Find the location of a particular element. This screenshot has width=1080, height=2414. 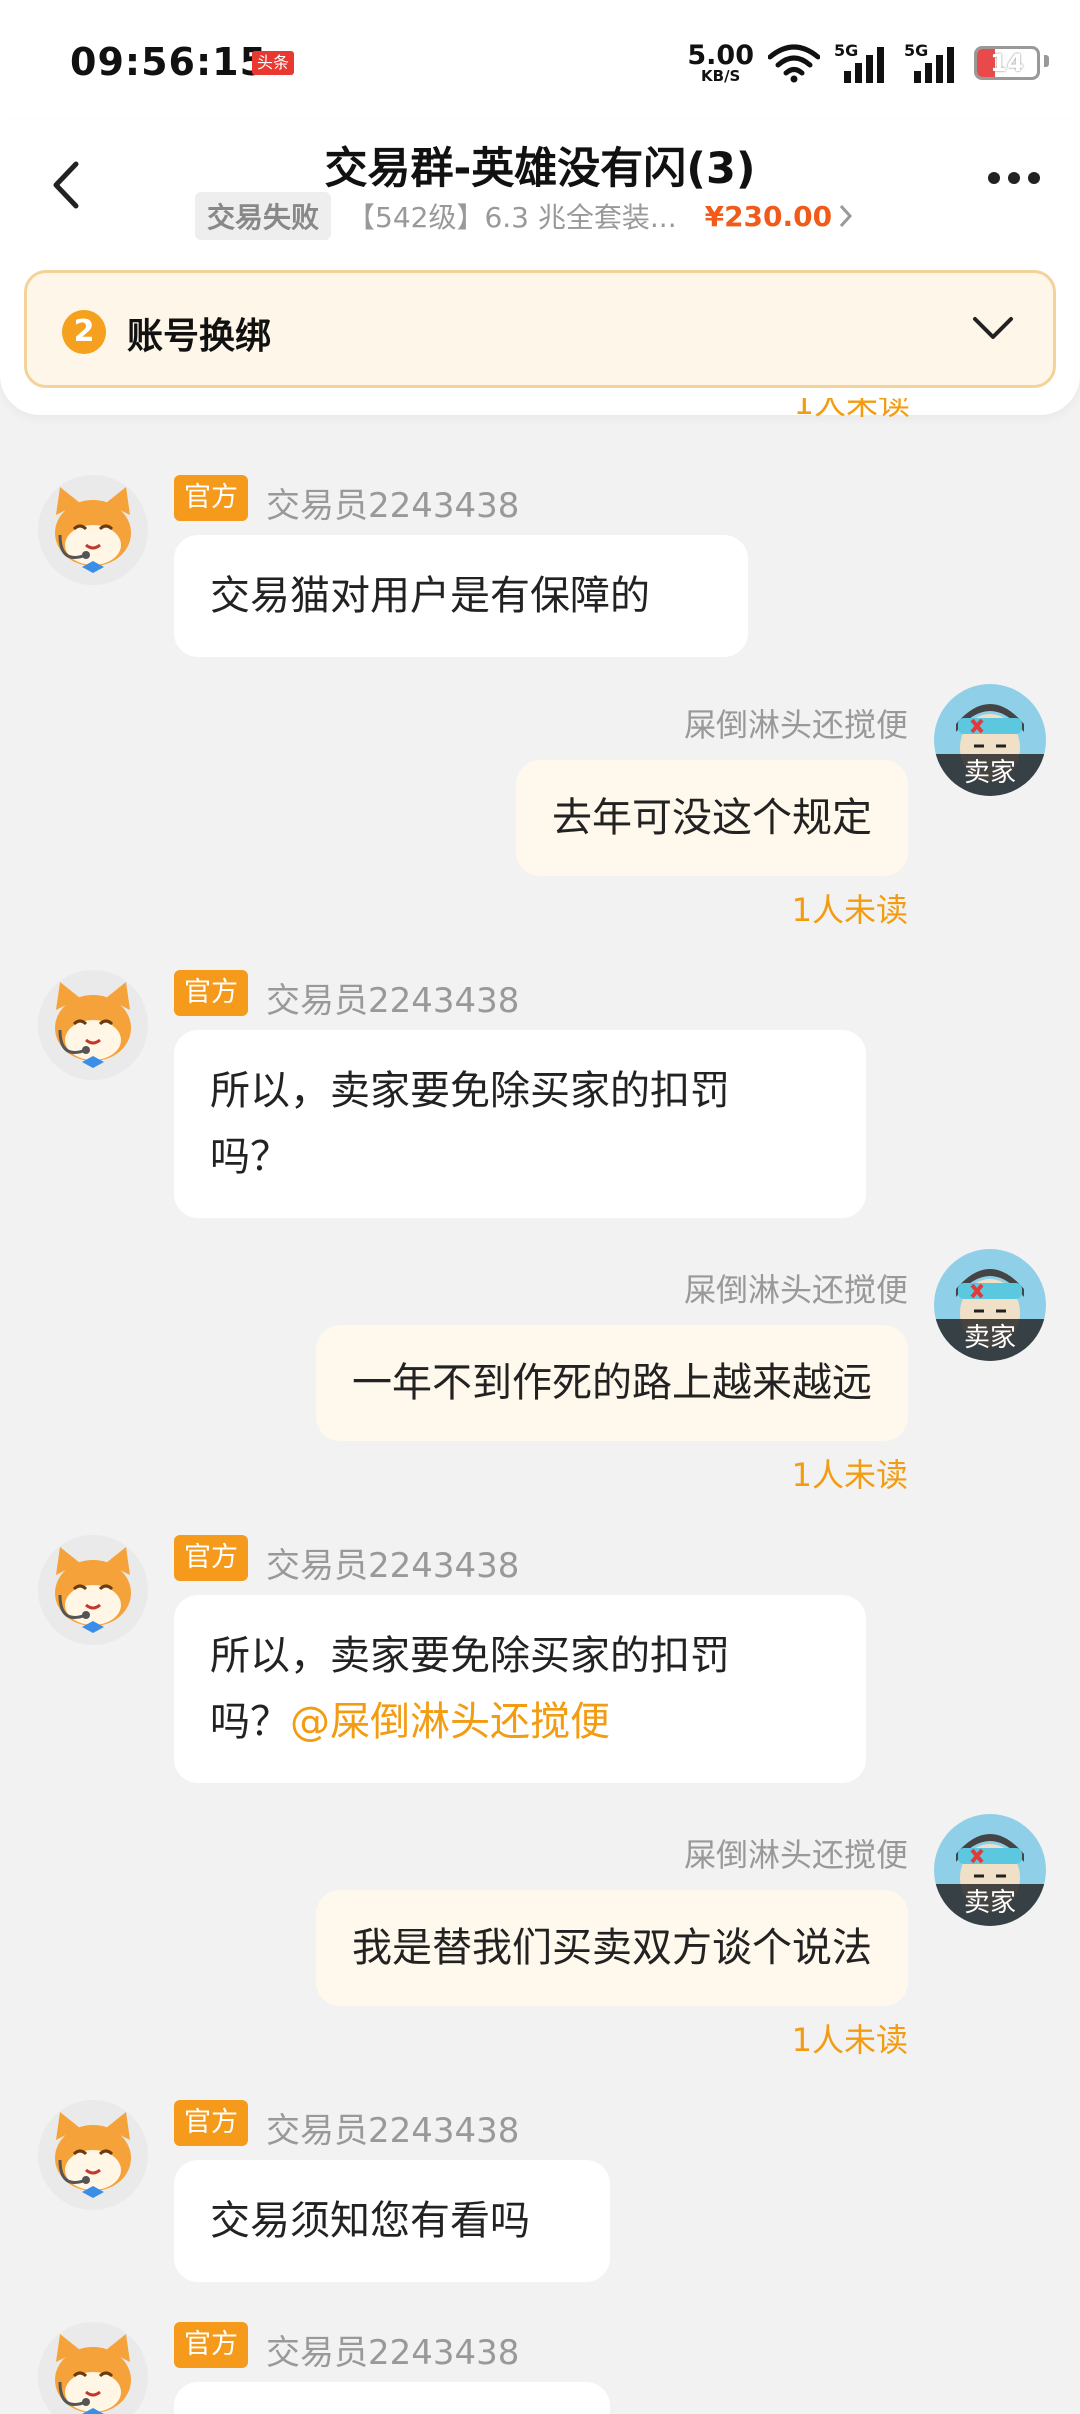

order-summary: 交易失败 【542级】6.3 兆全套装... ¥230.00 is located at coordinates (524, 216).